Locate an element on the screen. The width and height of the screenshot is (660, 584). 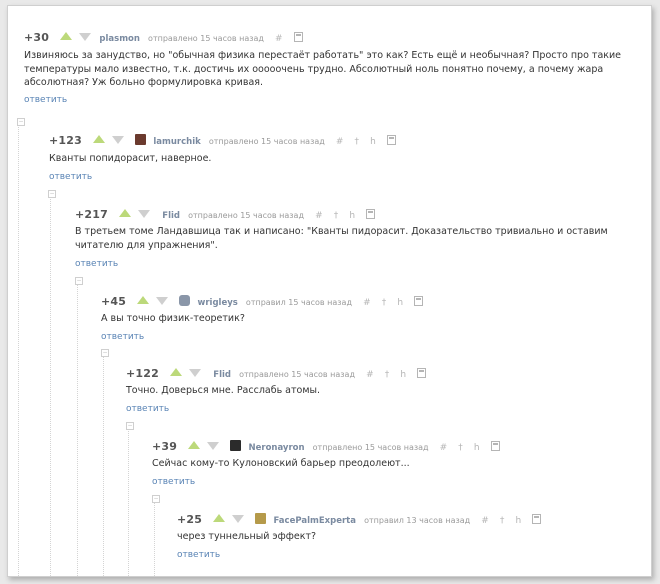
rating: +45 is located at coordinates (114, 301).